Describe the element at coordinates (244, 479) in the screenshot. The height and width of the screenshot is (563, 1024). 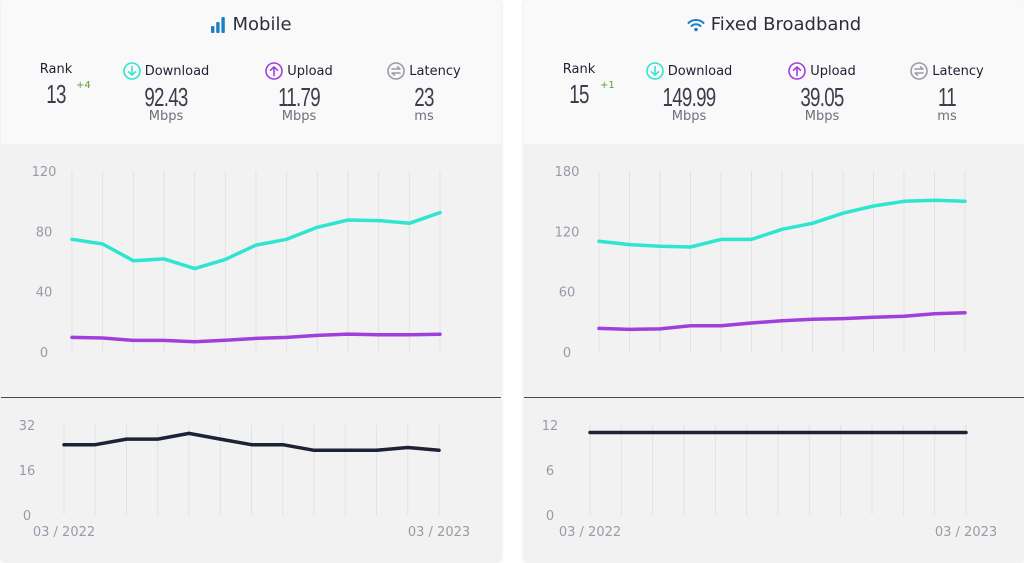
I see `mobile-latency-chart: 0 16 32 03 / 2022 03 / 2023` at that location.